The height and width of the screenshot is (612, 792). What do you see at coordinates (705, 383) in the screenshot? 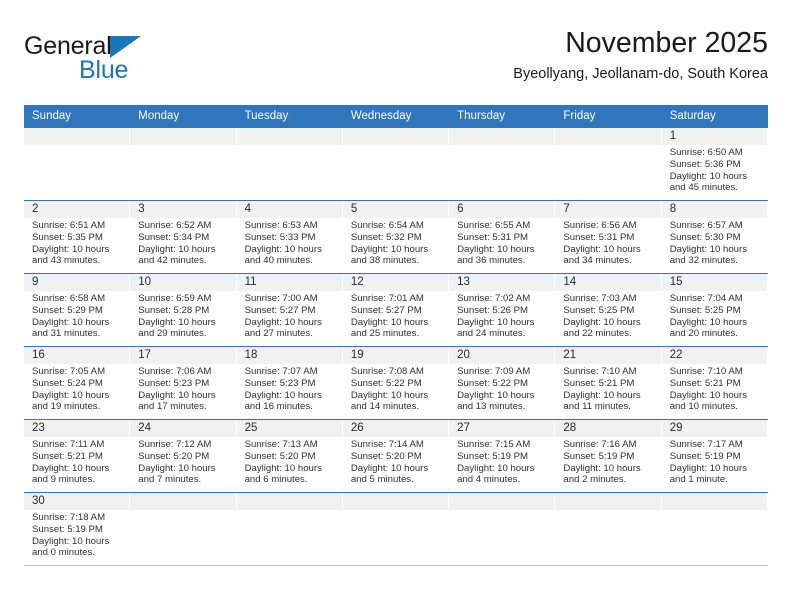
I see `sunset-text: Sunset: 5:21 PM` at bounding box center [705, 383].